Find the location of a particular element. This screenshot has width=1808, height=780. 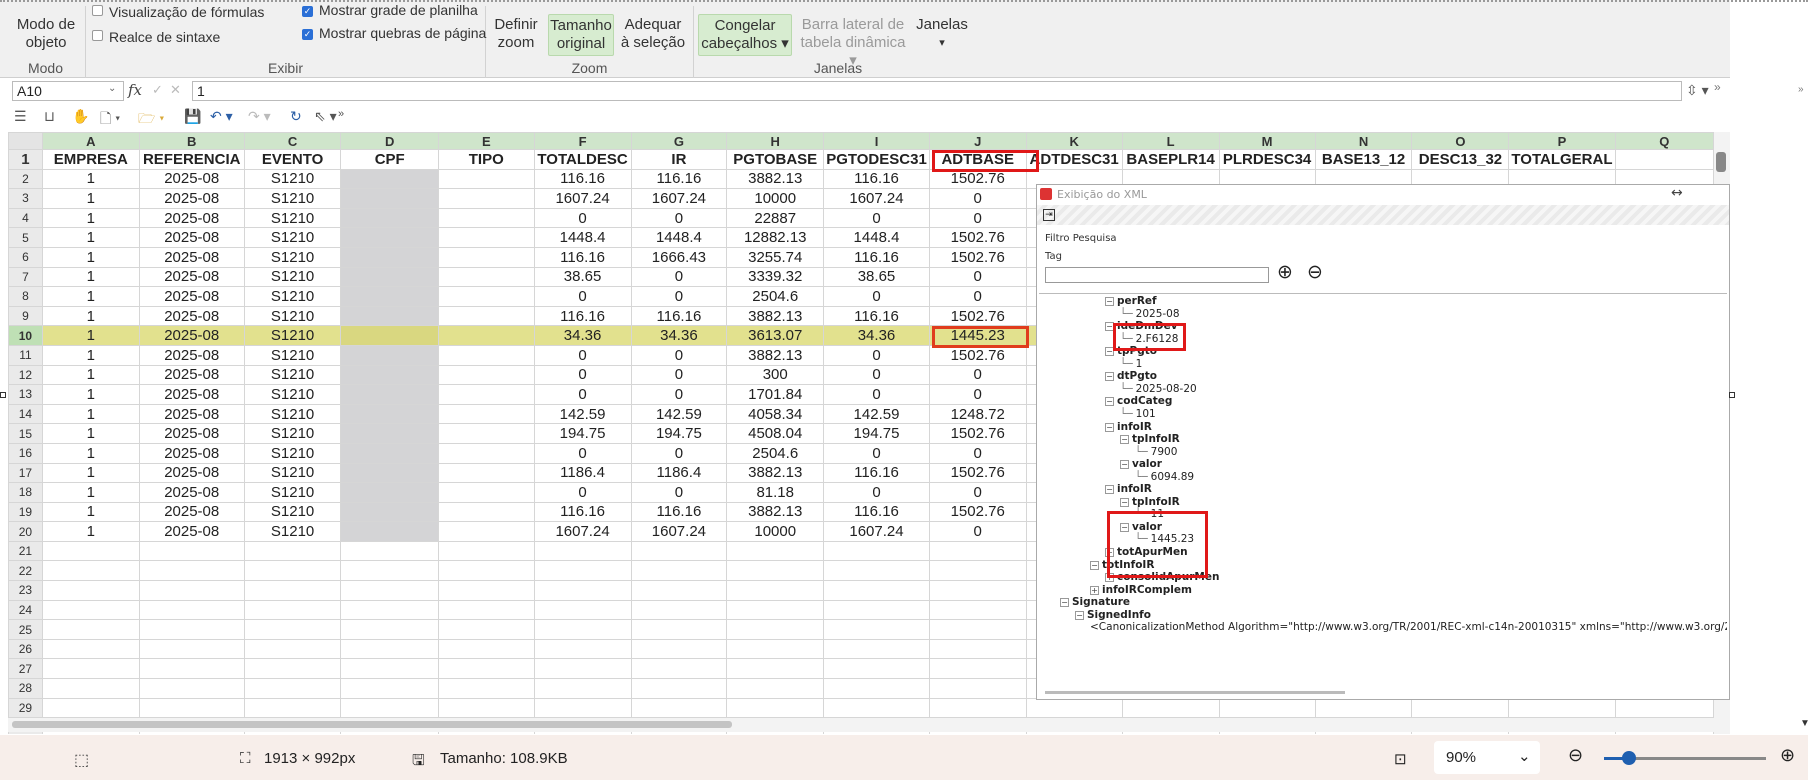

expand-formula-icon: ⇳ ▾ is located at coordinates (1697, 90).